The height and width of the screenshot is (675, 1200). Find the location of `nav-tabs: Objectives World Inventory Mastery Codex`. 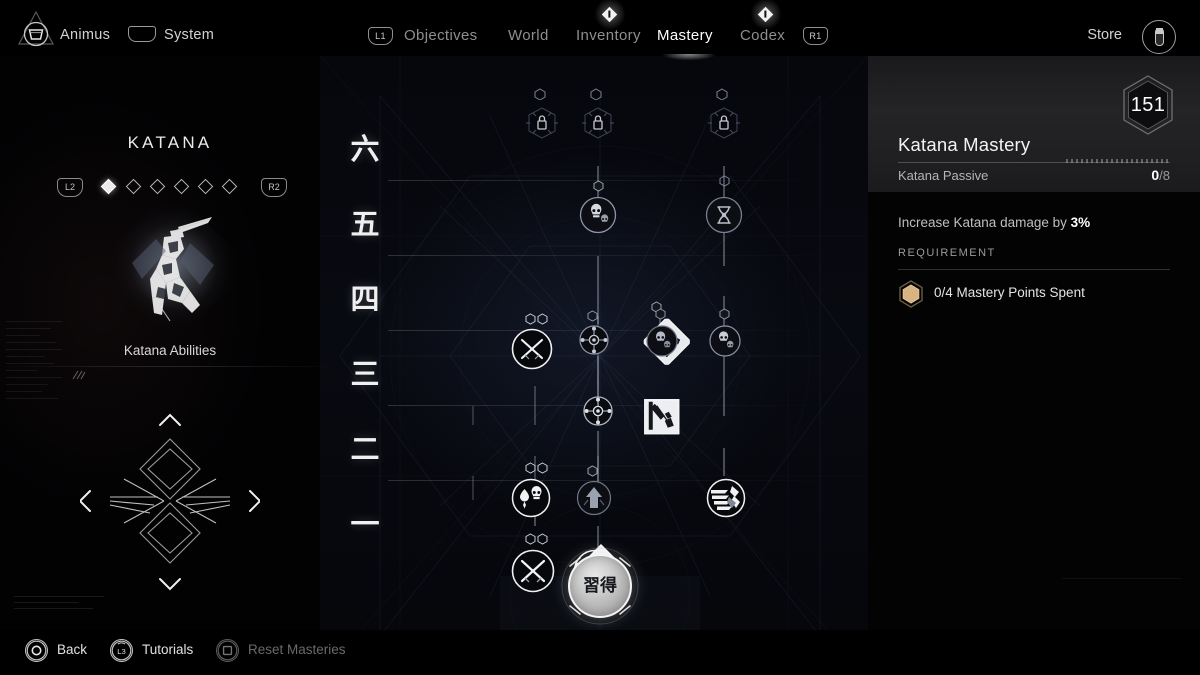

nav-tabs: Objectives World Inventory Mastery Codex is located at coordinates (604, 34).